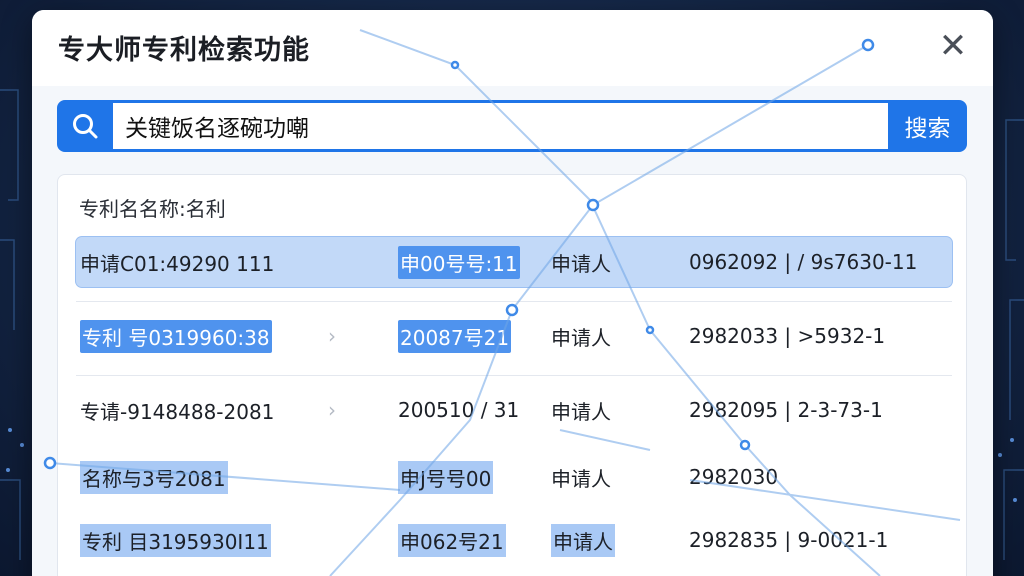 This screenshot has height=576, width=1024. I want to click on row-application-number: 申00号号:11, so click(459, 262).